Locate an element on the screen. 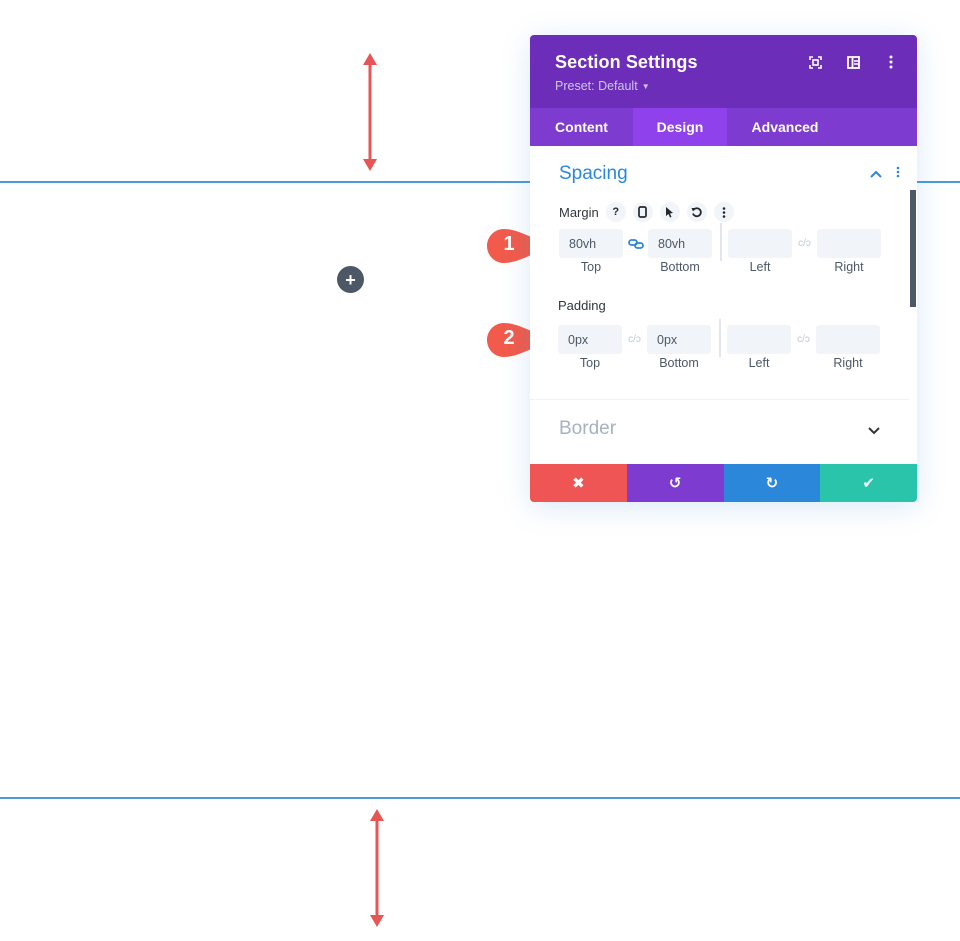  link-top-bottom-icon is located at coordinates (635, 243).